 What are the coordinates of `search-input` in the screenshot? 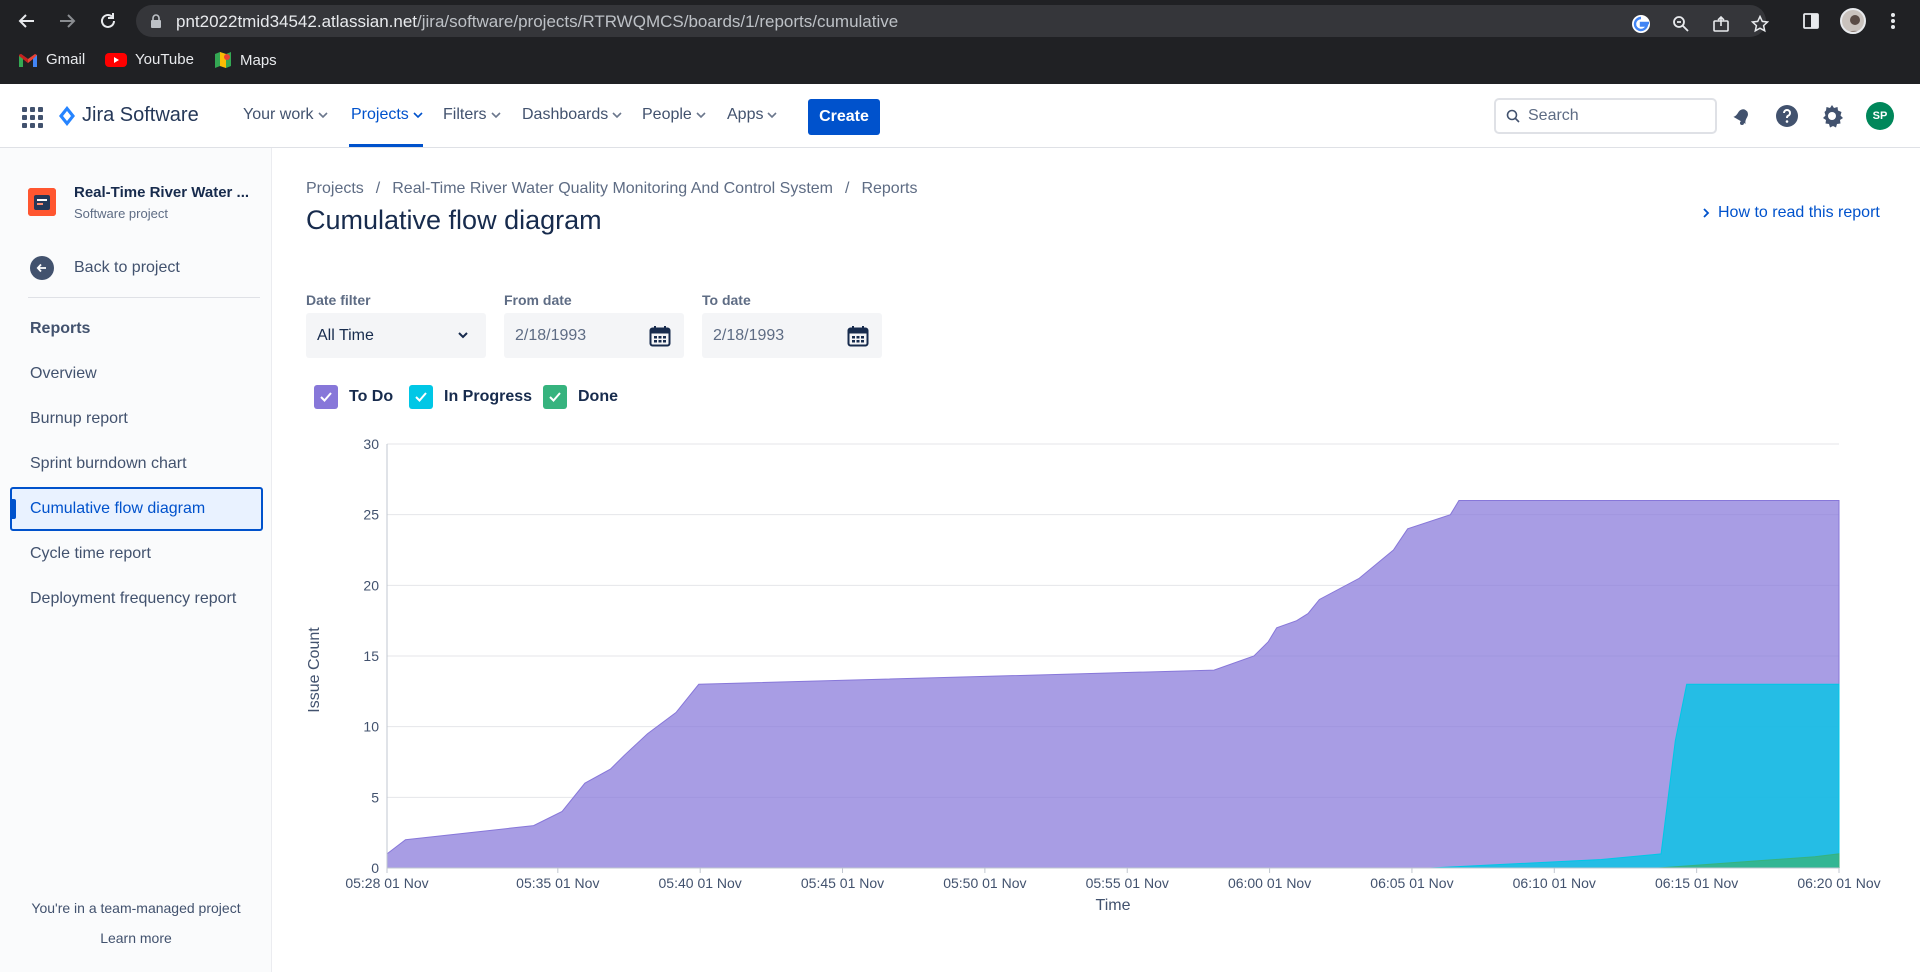 It's located at (1618, 116).